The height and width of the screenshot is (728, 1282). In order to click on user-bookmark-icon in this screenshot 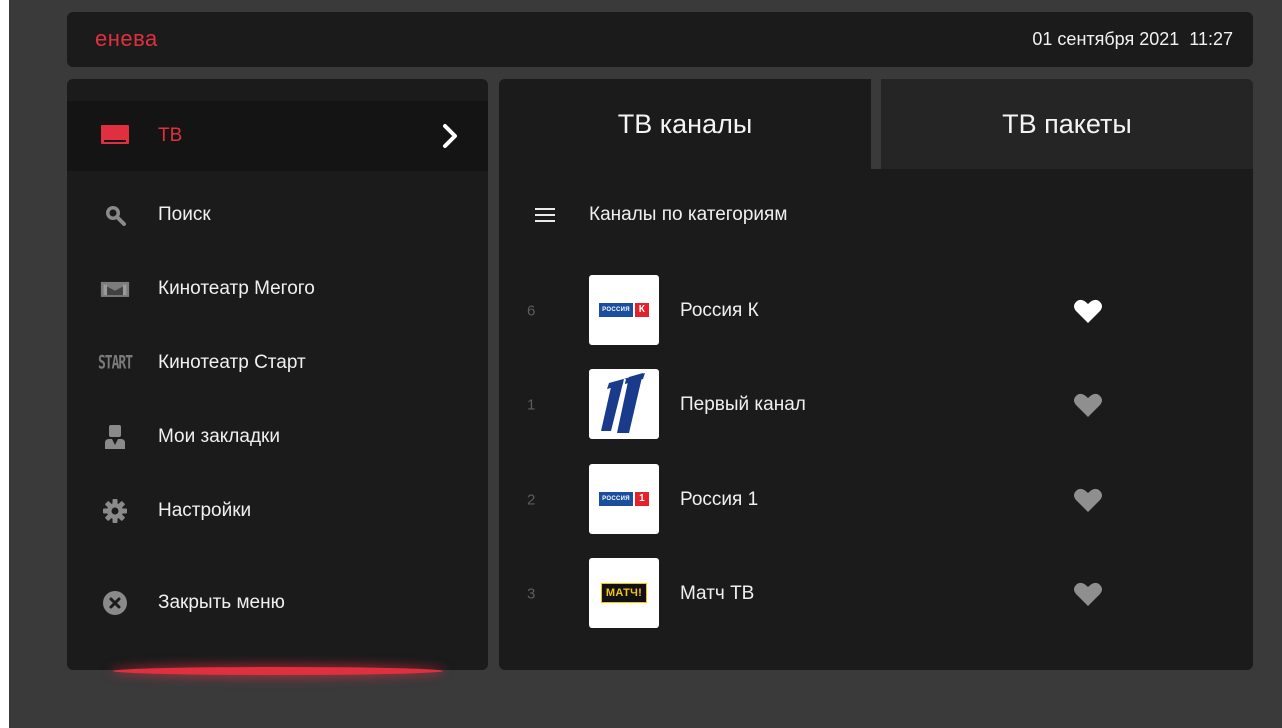, I will do `click(115, 437)`.